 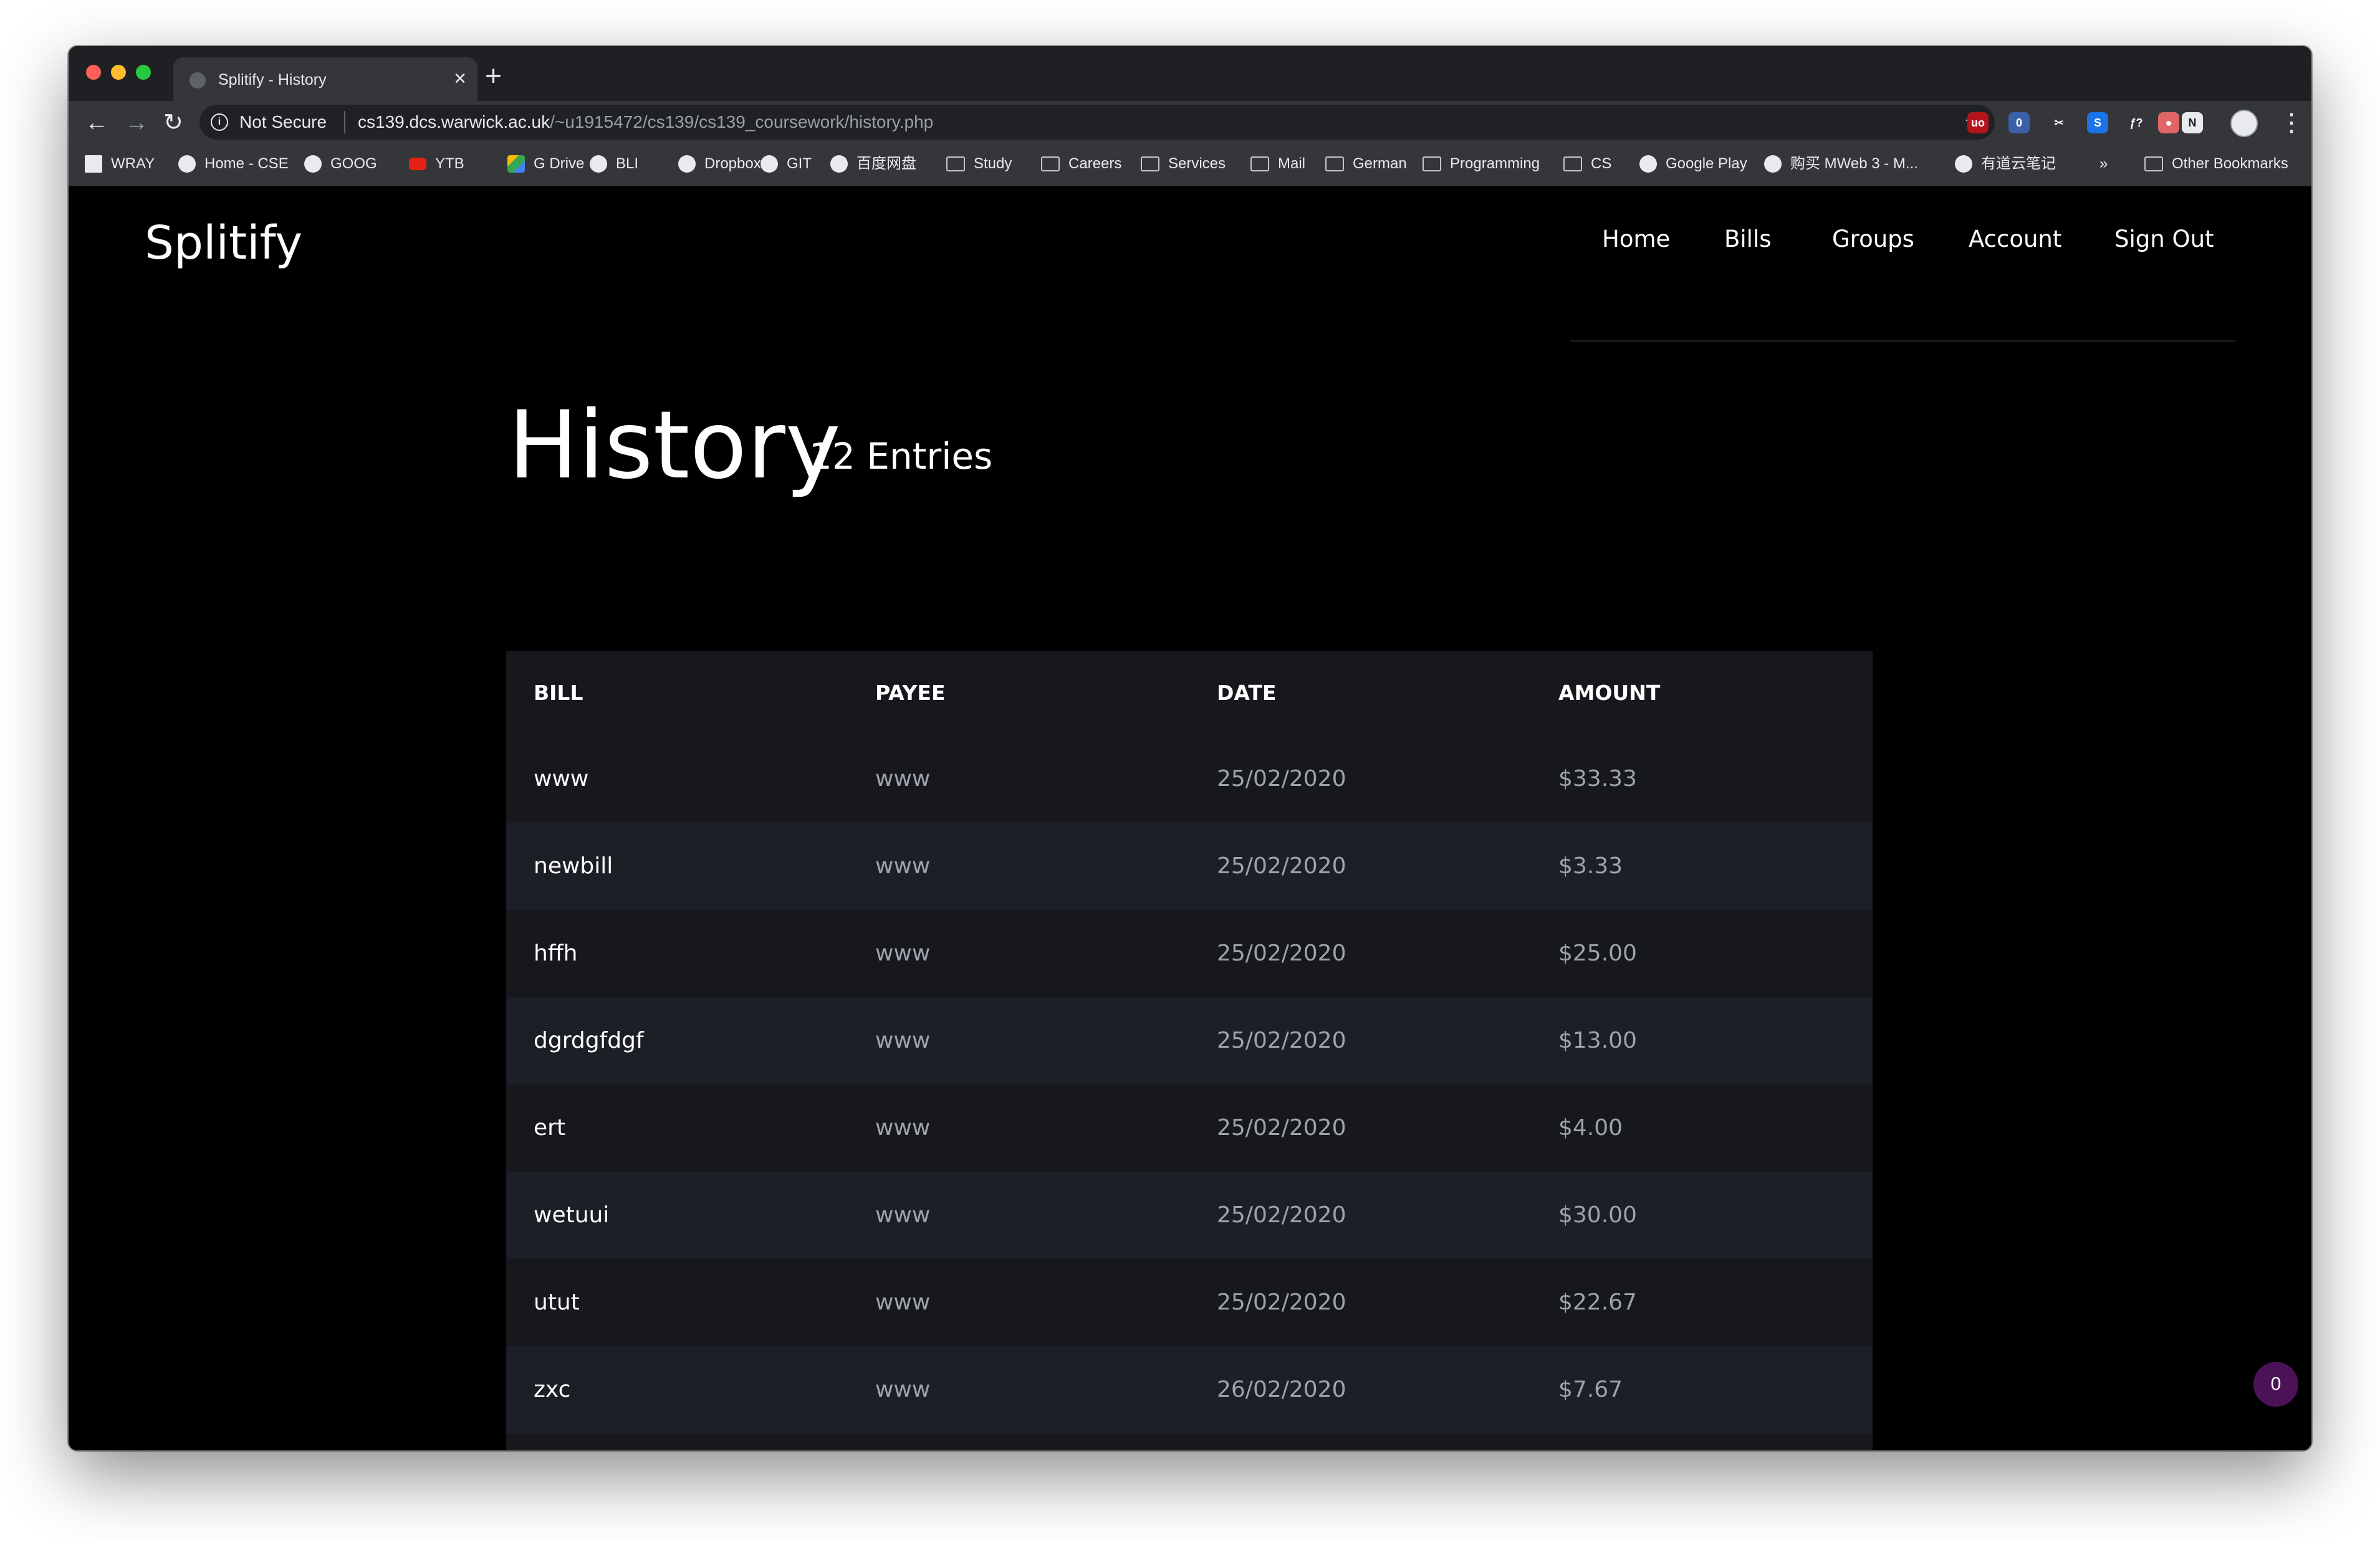 What do you see at coordinates (1189, 1128) in the screenshot?
I see `table-row: ert www 25/02/2020 $4.00` at bounding box center [1189, 1128].